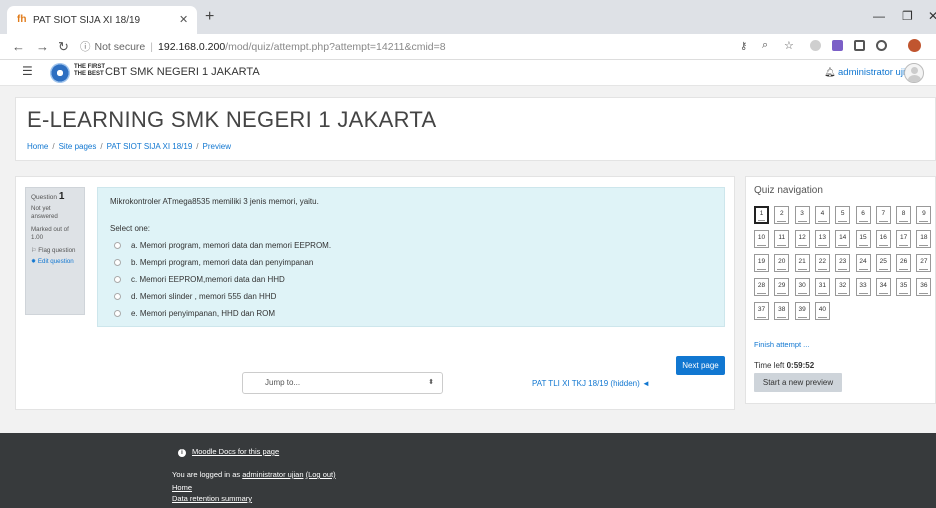  What do you see at coordinates (802, 215) in the screenshot?
I see `question-nav-button: 3` at bounding box center [802, 215].